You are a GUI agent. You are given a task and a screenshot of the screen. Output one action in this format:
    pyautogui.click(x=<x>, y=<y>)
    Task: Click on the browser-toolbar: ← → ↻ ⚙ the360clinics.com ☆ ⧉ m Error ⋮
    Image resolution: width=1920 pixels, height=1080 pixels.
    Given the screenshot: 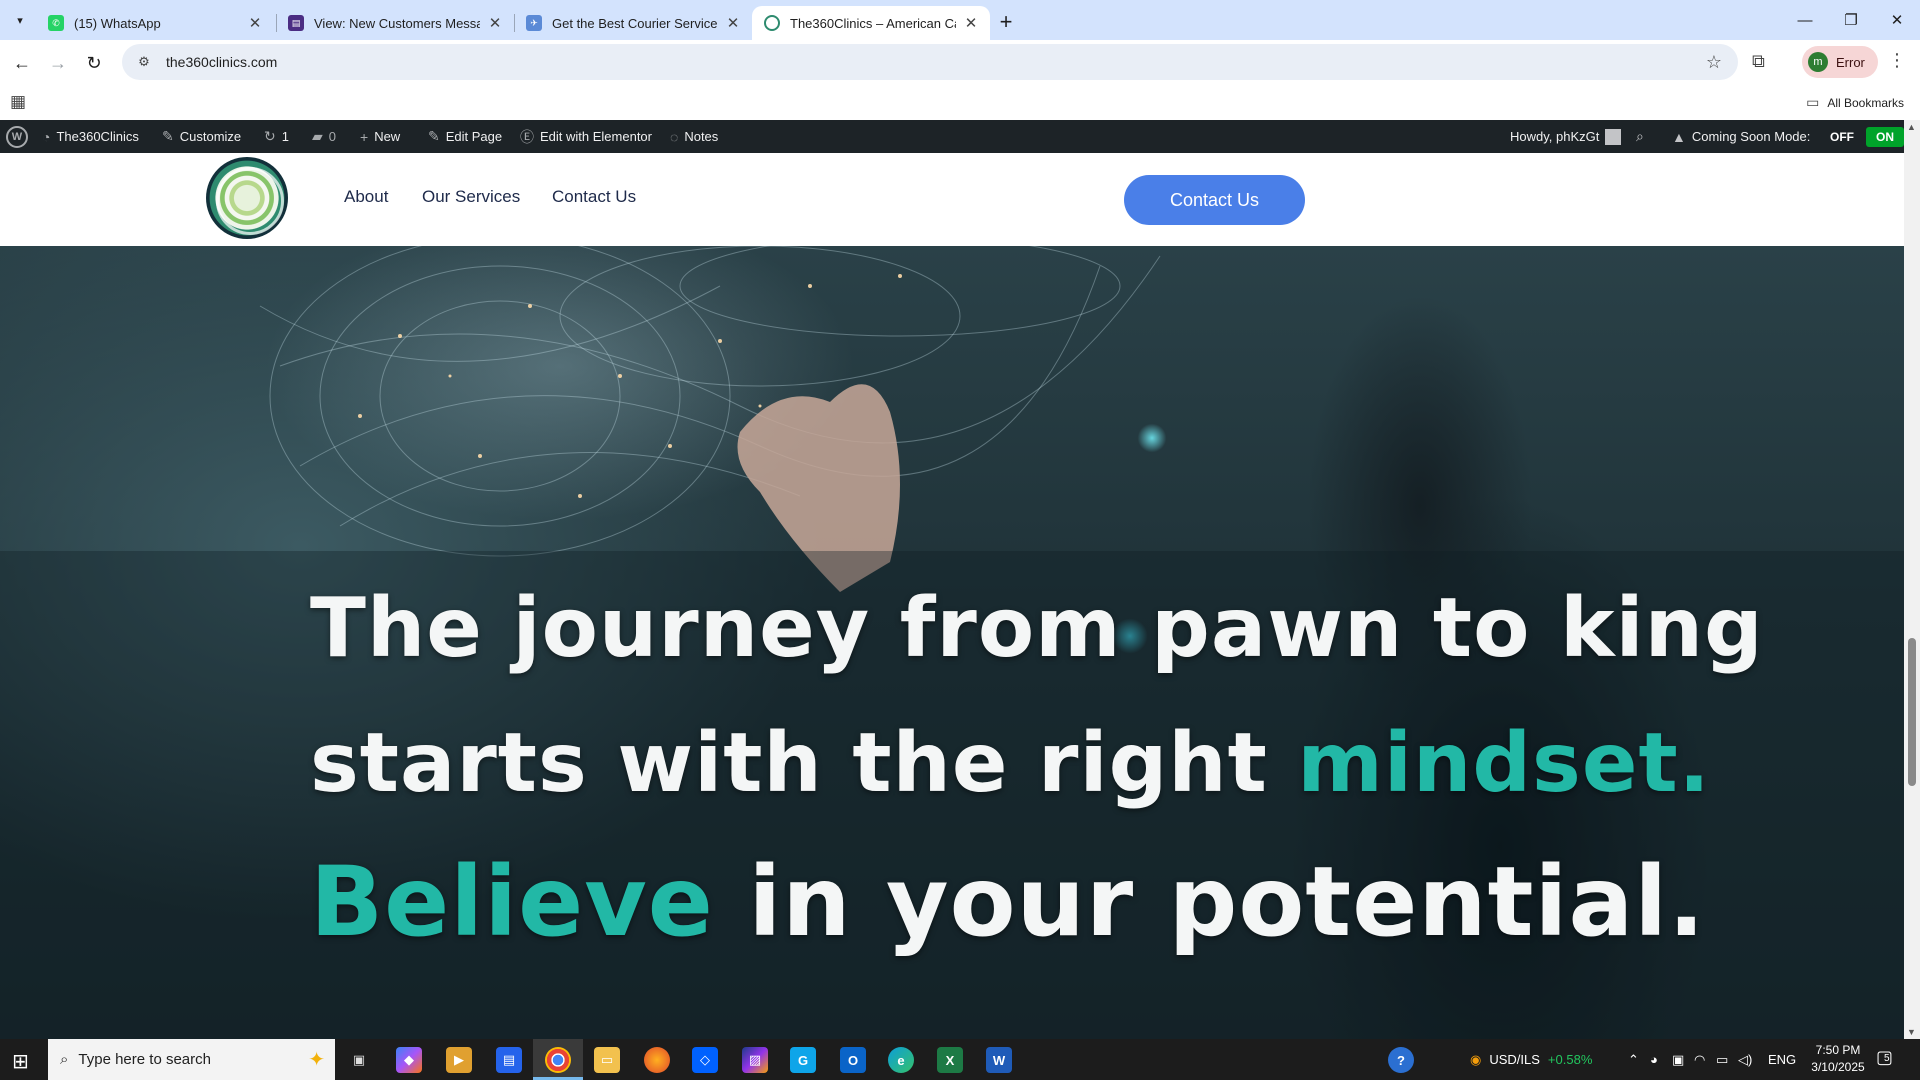 What is the action you would take?
    pyautogui.click(x=960, y=63)
    